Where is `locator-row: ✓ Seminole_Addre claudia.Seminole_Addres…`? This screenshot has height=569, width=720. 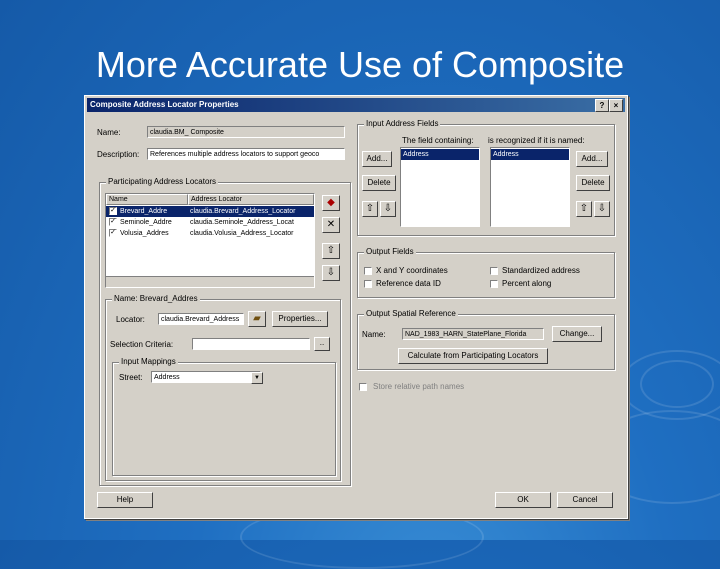
locator-row: ✓ Seminole_Addre claudia.Seminole_Addres… is located at coordinates (210, 222).